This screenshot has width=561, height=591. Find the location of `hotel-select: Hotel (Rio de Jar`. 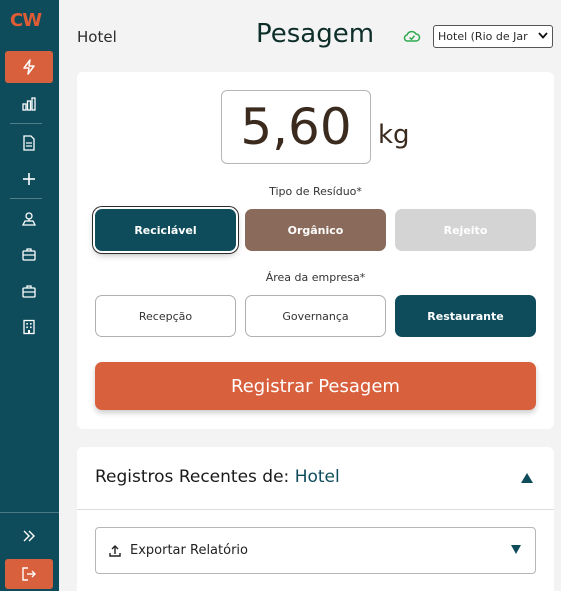

hotel-select: Hotel (Rio de Jar is located at coordinates (493, 36).